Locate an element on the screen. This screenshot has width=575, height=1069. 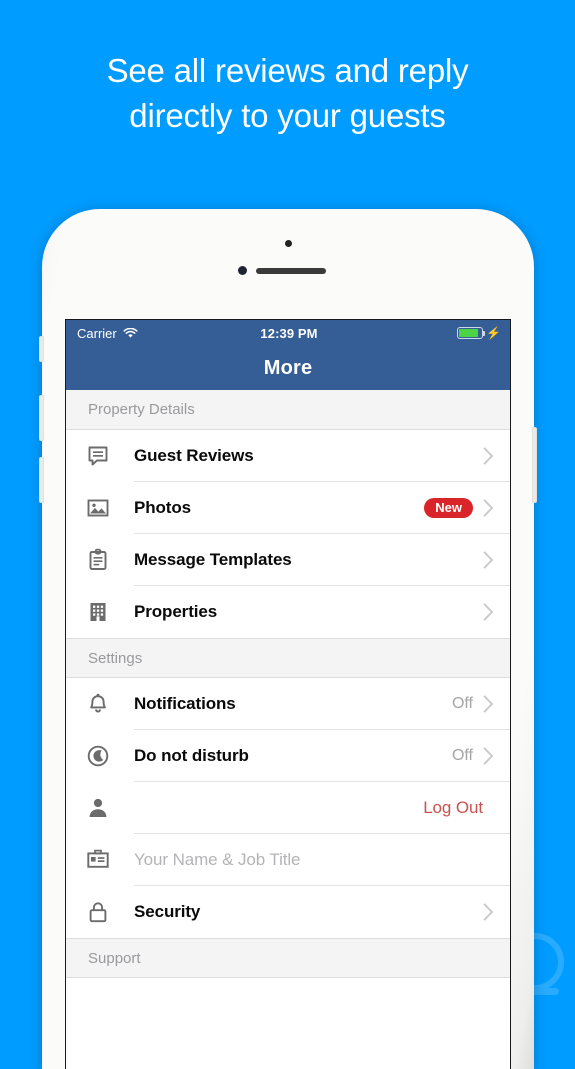
front-camera-icon is located at coordinates (242, 270).